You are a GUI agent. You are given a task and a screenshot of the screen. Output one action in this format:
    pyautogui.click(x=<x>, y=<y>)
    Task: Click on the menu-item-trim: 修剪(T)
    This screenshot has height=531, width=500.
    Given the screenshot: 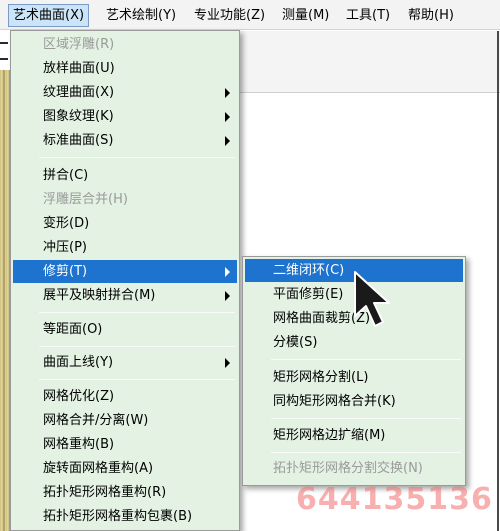 What is the action you would take?
    pyautogui.click(x=125, y=271)
    